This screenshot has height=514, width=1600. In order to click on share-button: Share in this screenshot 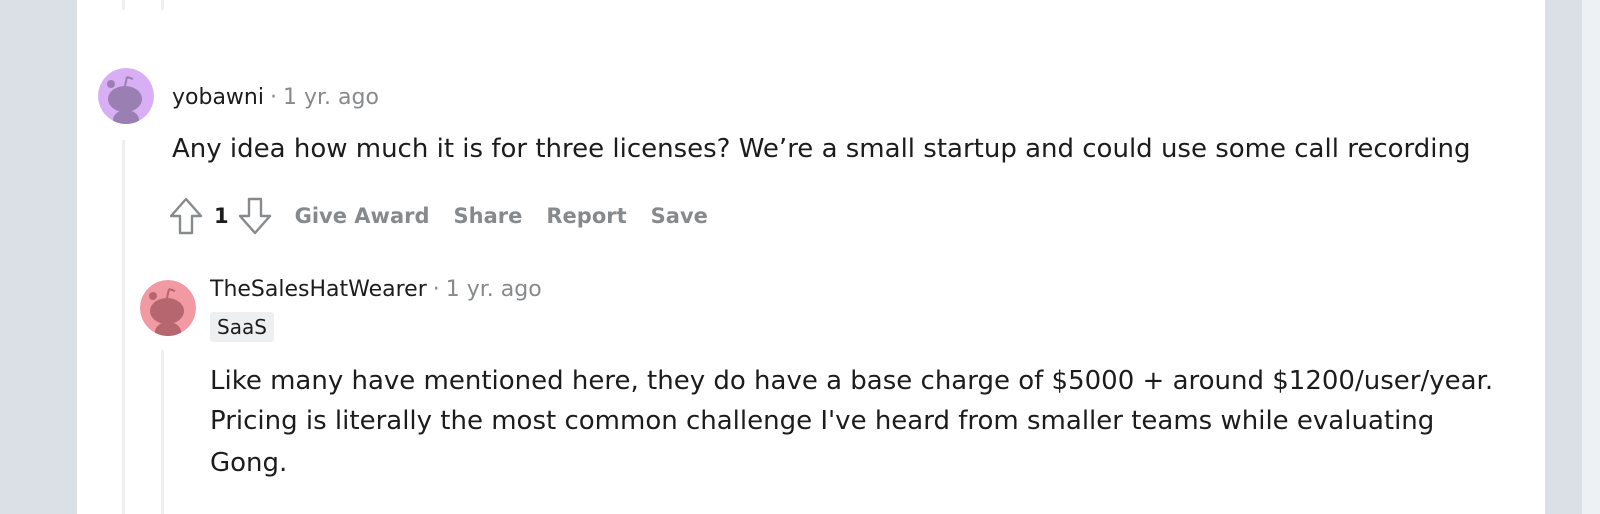, I will do `click(488, 216)`.